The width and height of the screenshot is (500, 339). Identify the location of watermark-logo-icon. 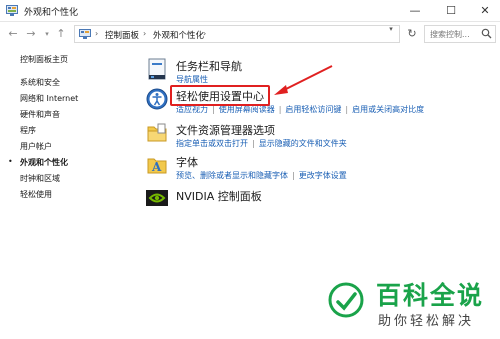
(346, 300).